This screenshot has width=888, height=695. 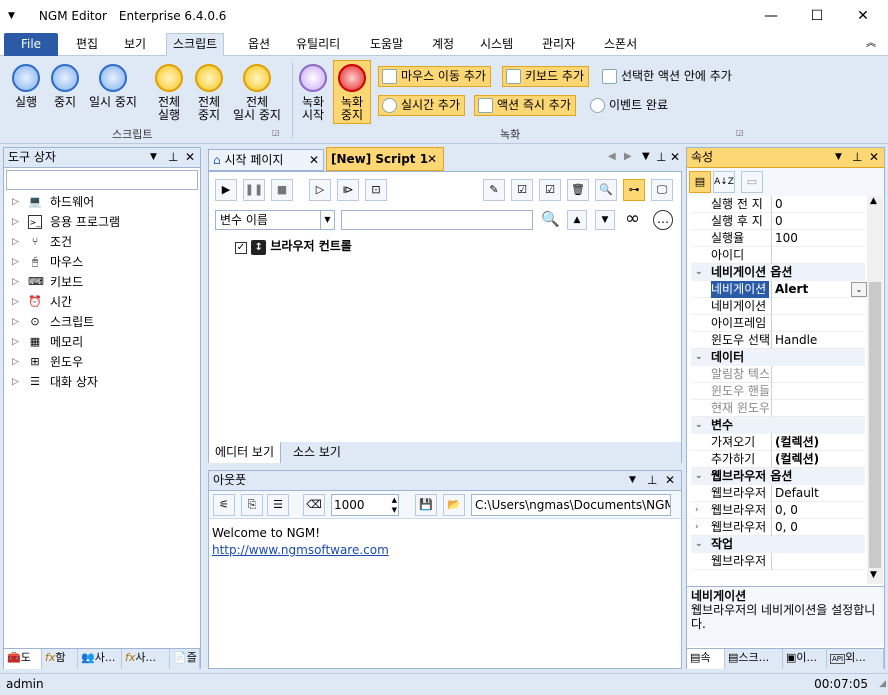 I want to click on toolbox-item-dialog: ▷ ☰ 대화 상자, so click(x=102, y=382).